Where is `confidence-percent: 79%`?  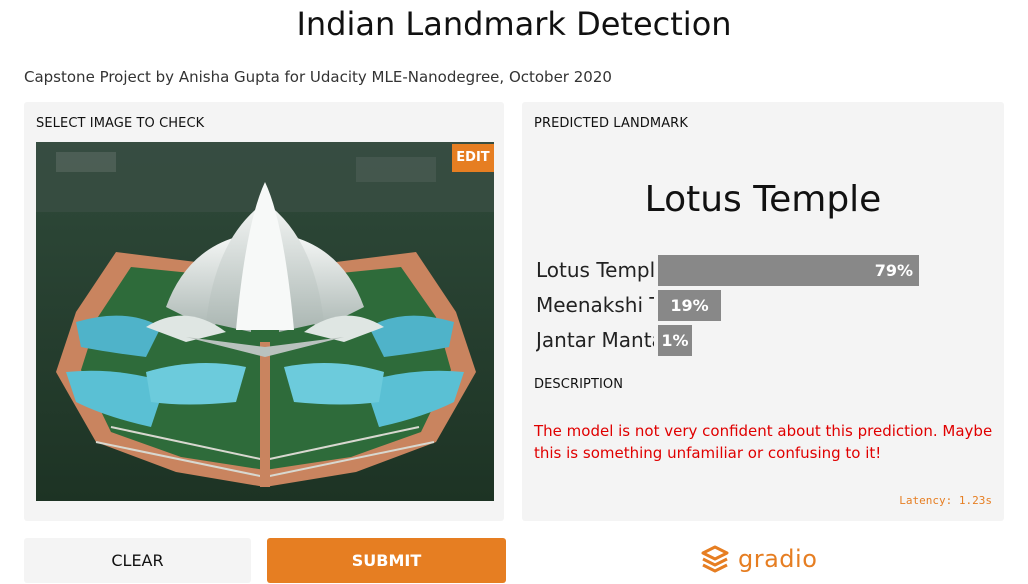 confidence-percent: 79% is located at coordinates (893, 270).